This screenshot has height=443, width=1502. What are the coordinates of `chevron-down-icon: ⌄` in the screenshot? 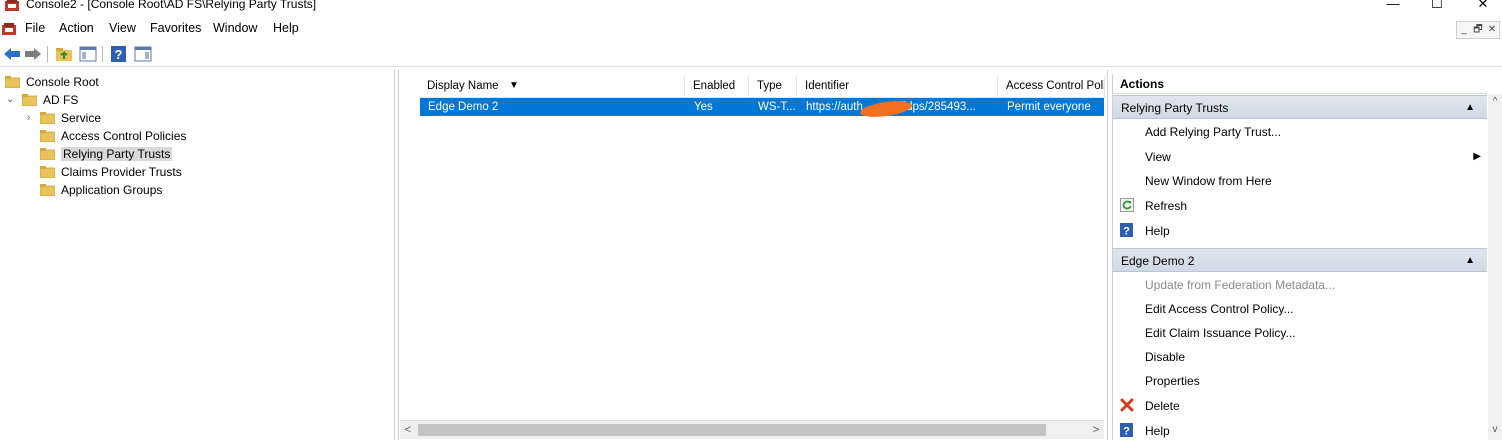 It's located at (10, 99).